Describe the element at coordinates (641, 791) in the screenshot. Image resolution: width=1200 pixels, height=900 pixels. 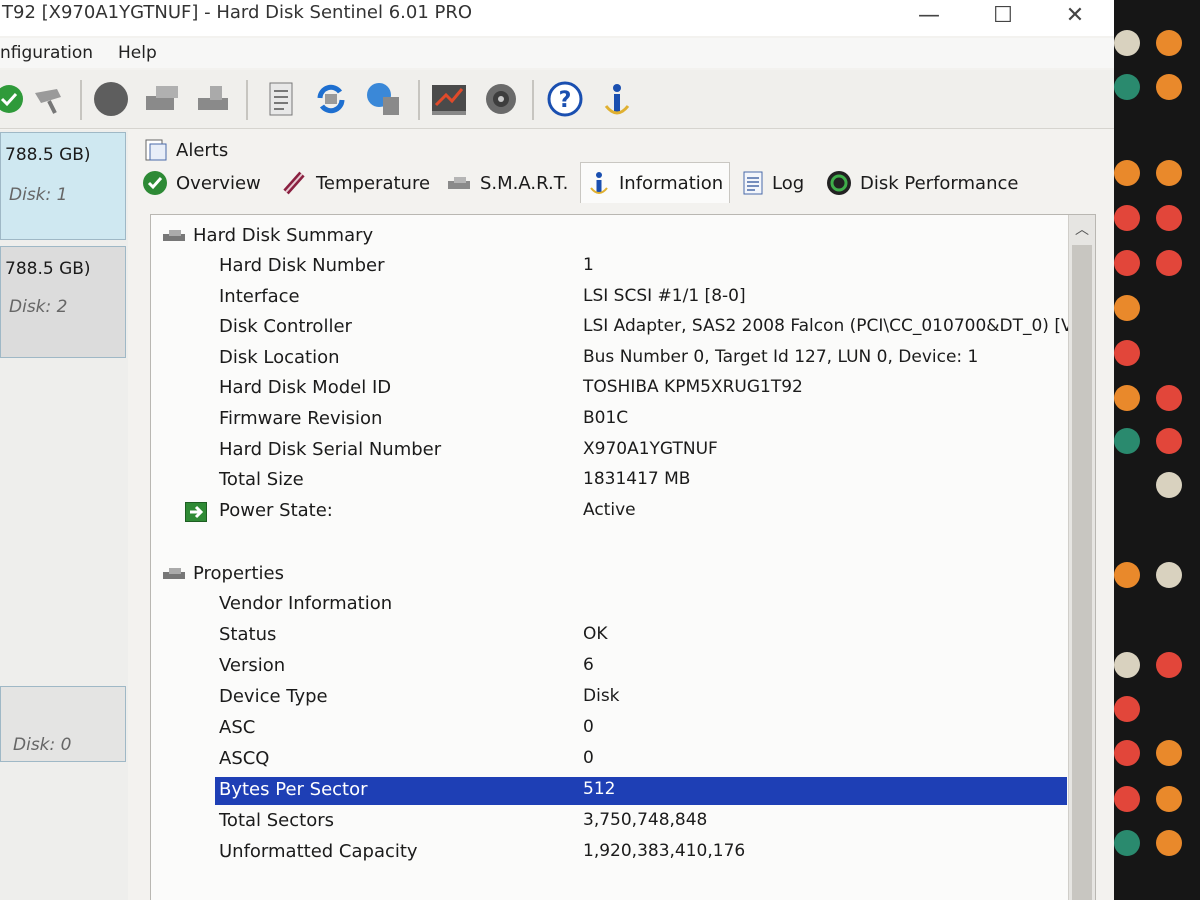
I see `info-row: Bytes Per Sector 512` at that location.